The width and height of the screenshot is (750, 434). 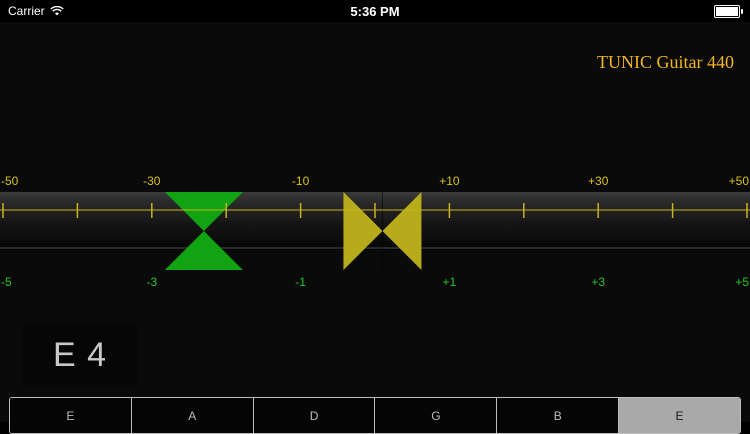 I want to click on string-selector: E A D G B E, so click(x=375, y=415).